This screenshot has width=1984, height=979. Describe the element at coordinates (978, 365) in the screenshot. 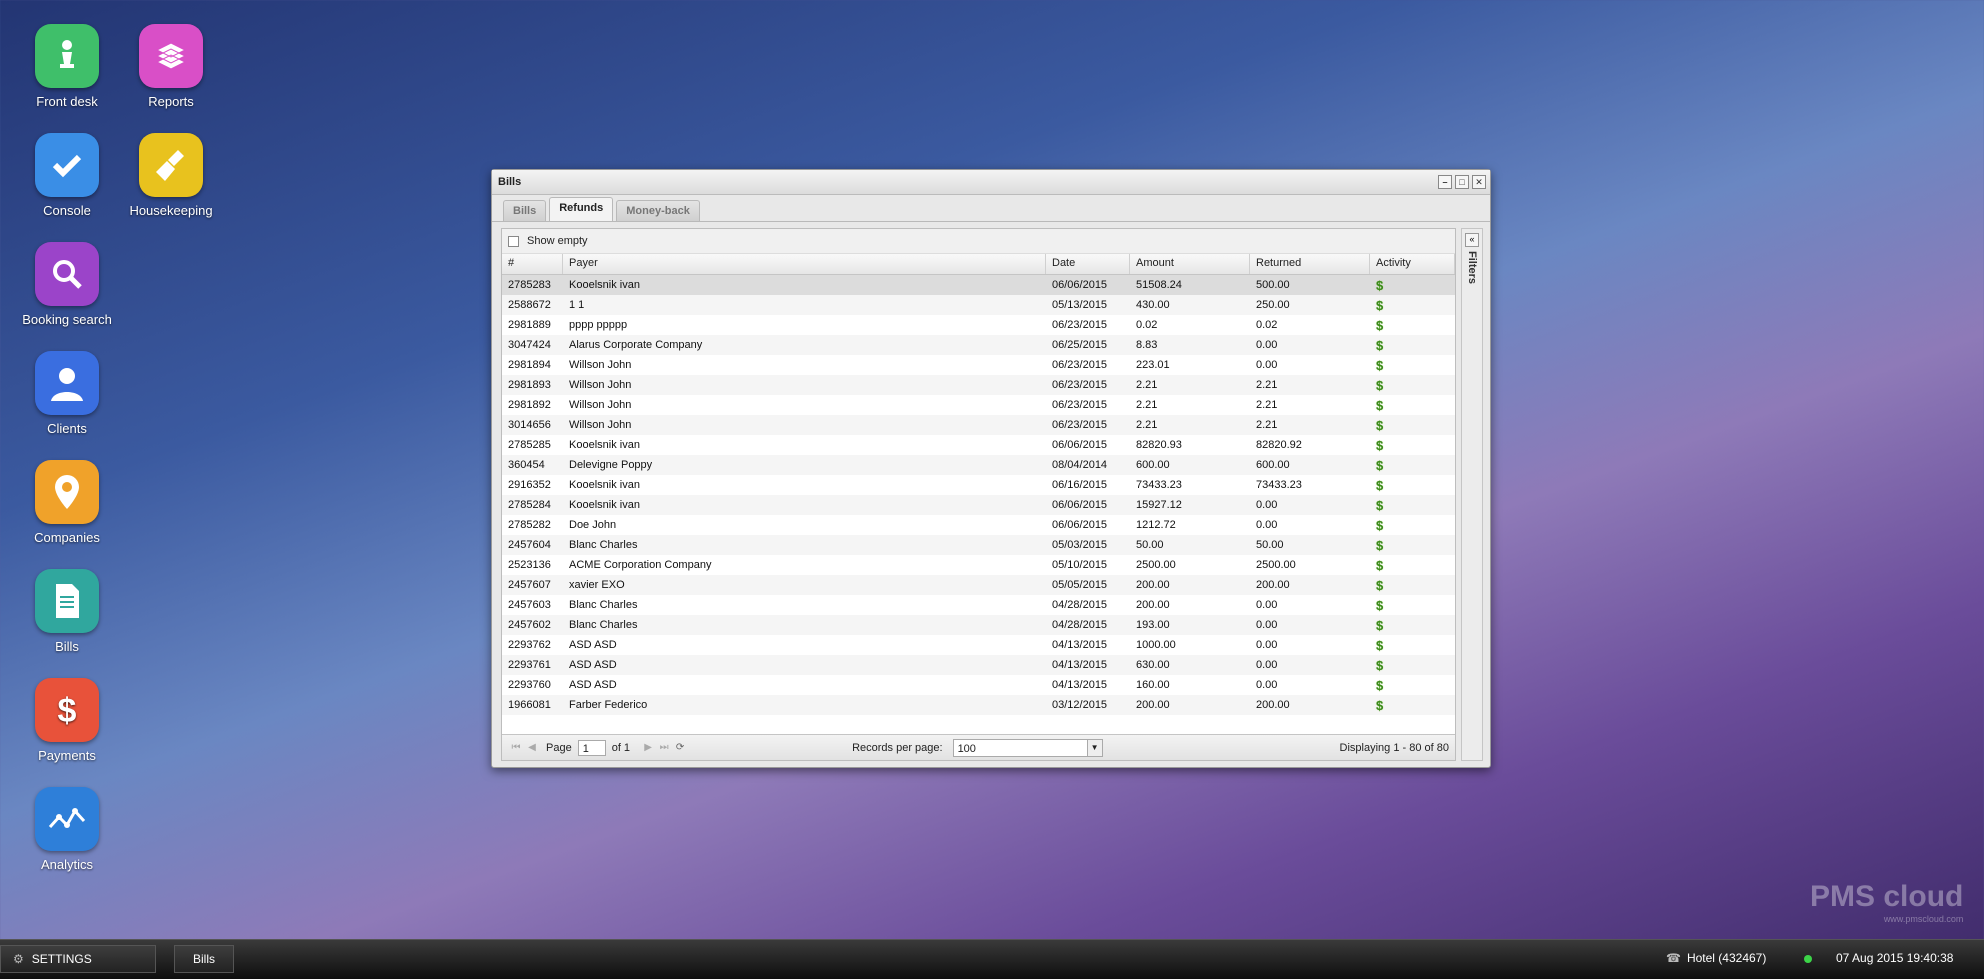

I see `table-row: 2981894 Willson John 06/23/2015 223.01 0.00 $` at that location.